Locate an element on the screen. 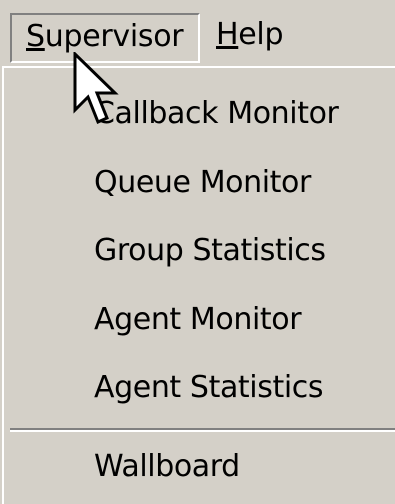 The width and height of the screenshot is (395, 504). menu-help-label: elp is located at coordinates (261, 34).